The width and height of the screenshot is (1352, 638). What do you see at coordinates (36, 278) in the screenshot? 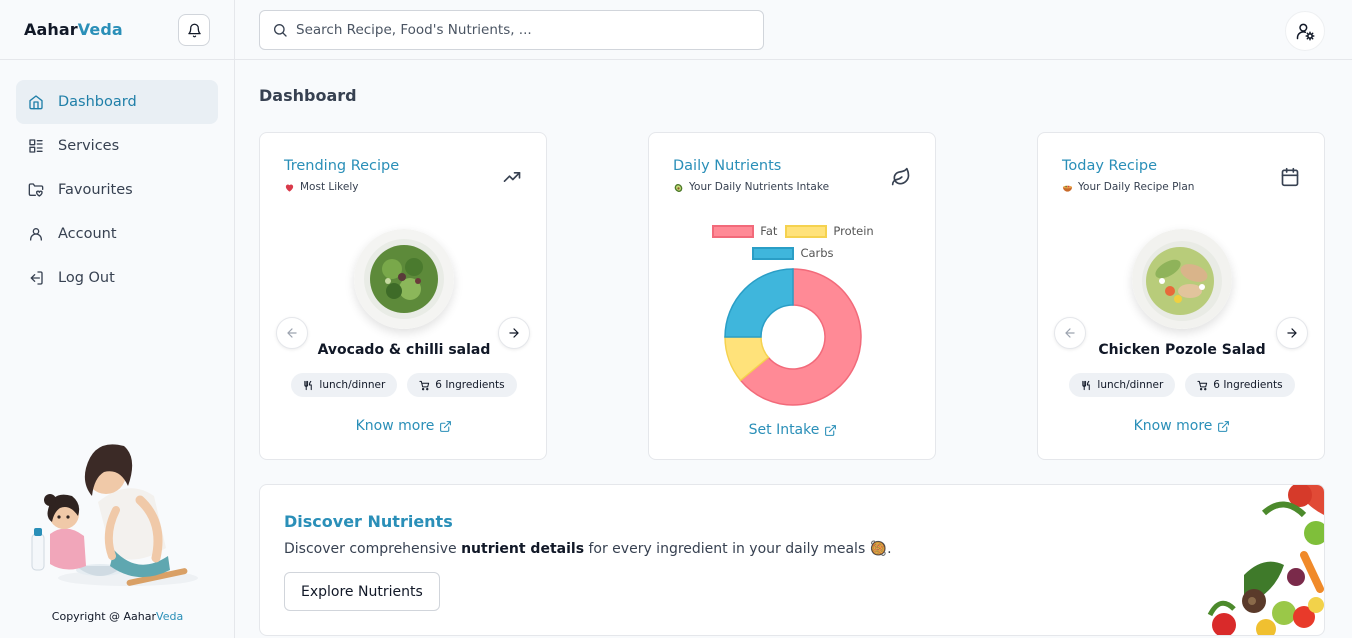
I see `logout-icon` at bounding box center [36, 278].